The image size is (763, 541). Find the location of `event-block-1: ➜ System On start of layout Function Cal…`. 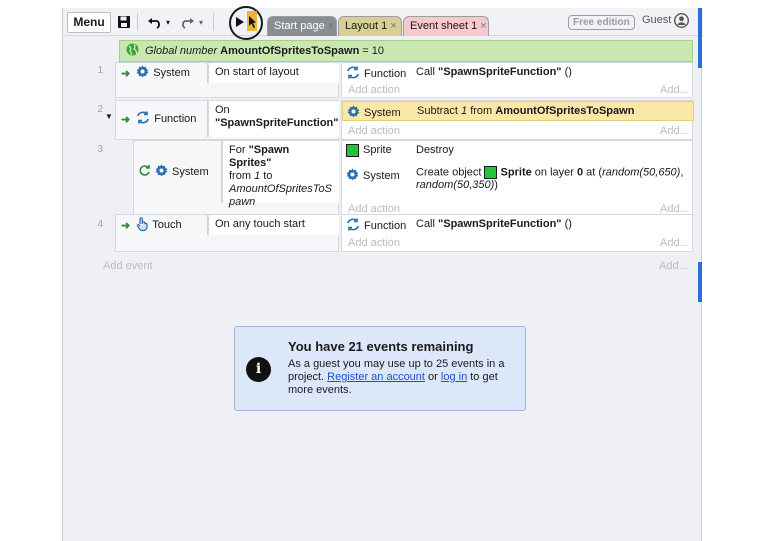

event-block-1: ➜ System On start of layout Function Cal… is located at coordinates (404, 80).